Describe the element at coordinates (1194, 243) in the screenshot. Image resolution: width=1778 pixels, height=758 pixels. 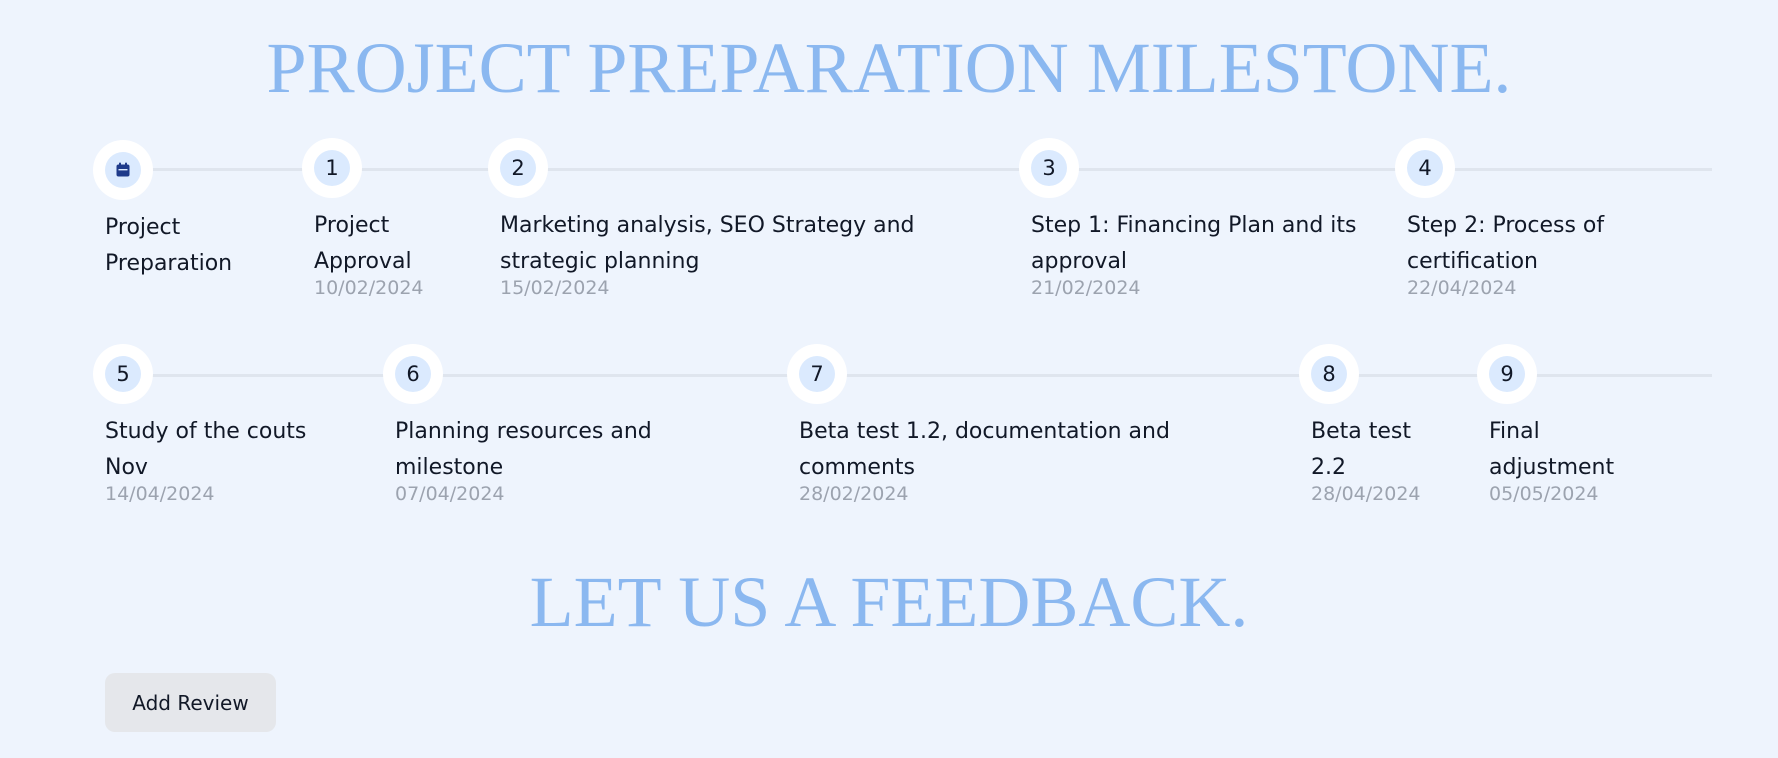
I see `step-title: Step 1: Financing Plan and its approval` at that location.